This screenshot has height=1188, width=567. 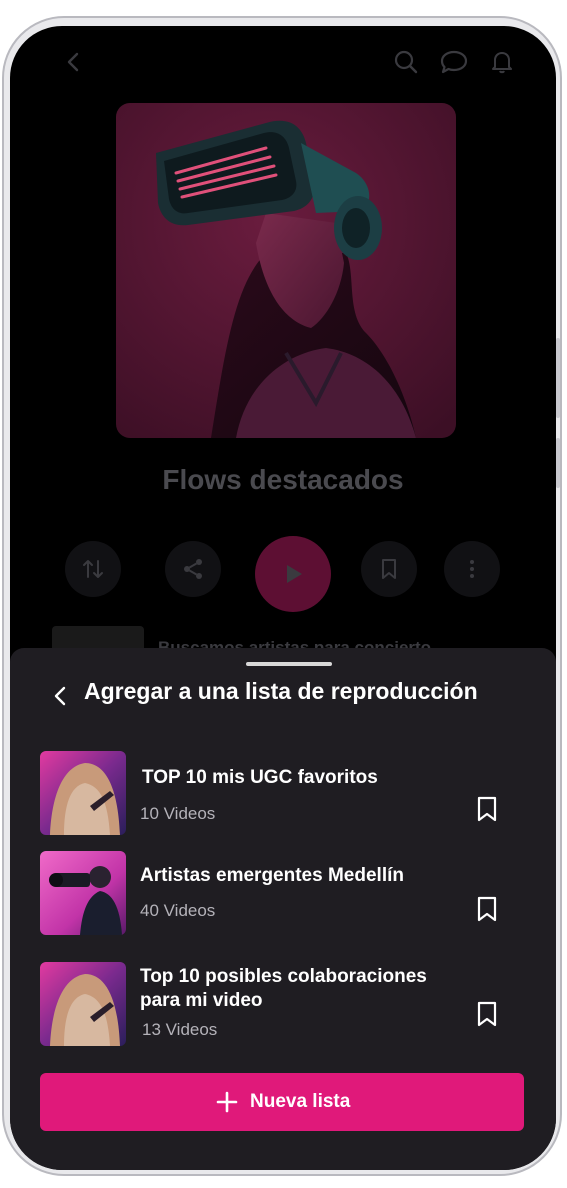 I want to click on more-options-button, so click(x=472, y=569).